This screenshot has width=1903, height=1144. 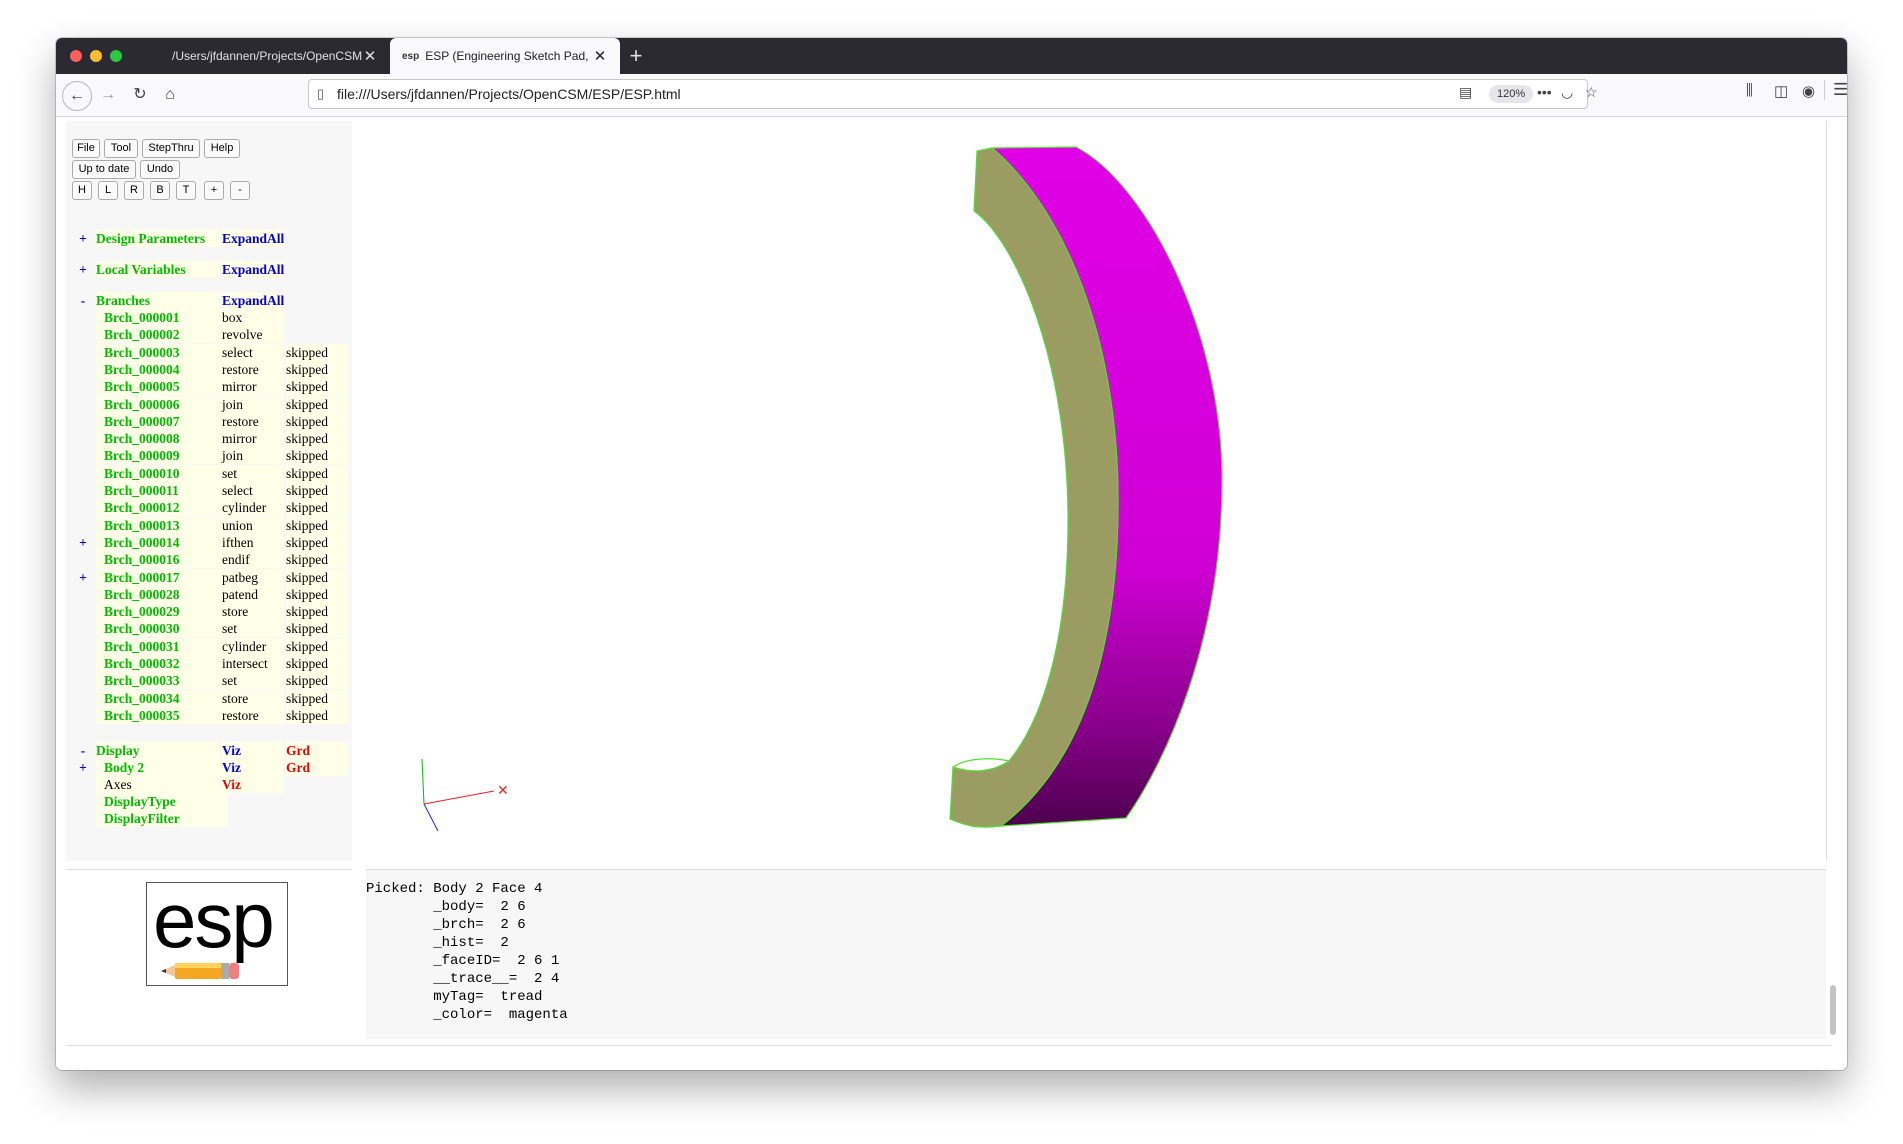 What do you see at coordinates (162, 629) in the screenshot?
I see `branch-name: Brch_000030` at bounding box center [162, 629].